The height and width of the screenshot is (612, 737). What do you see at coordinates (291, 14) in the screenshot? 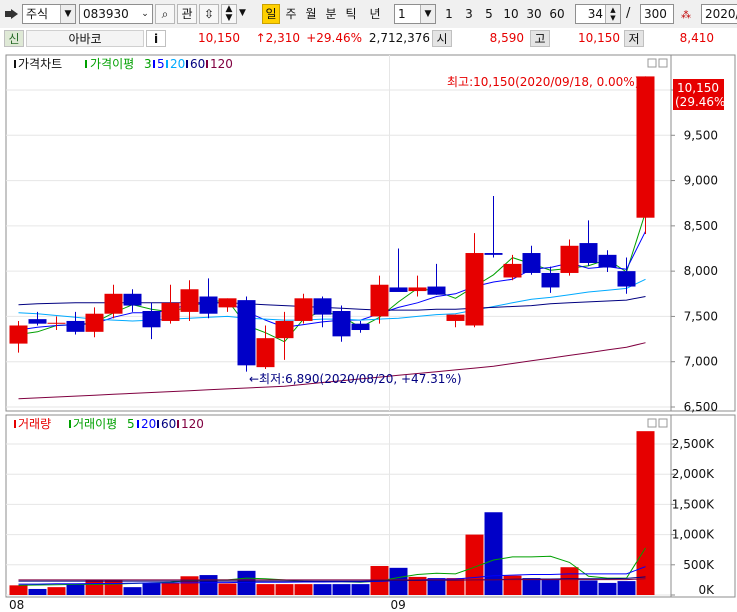
I see `period-week-button: 주` at bounding box center [291, 14].